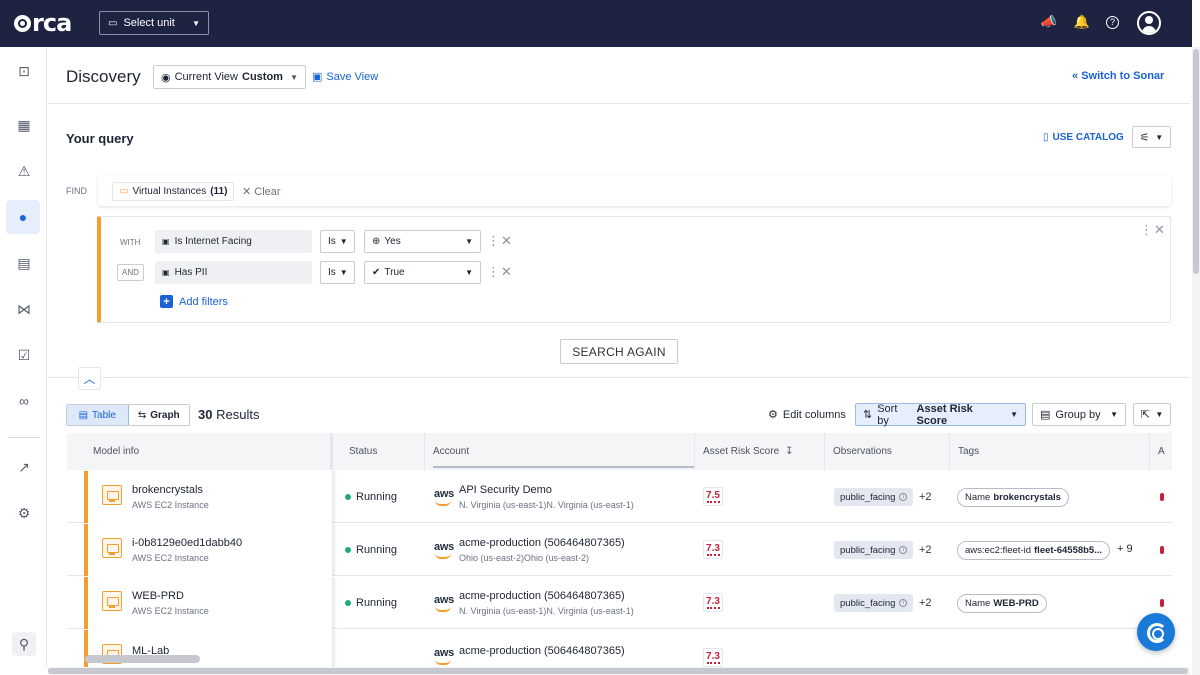  Describe the element at coordinates (167, 490) in the screenshot. I see `asset-name: brokencrystals` at that location.